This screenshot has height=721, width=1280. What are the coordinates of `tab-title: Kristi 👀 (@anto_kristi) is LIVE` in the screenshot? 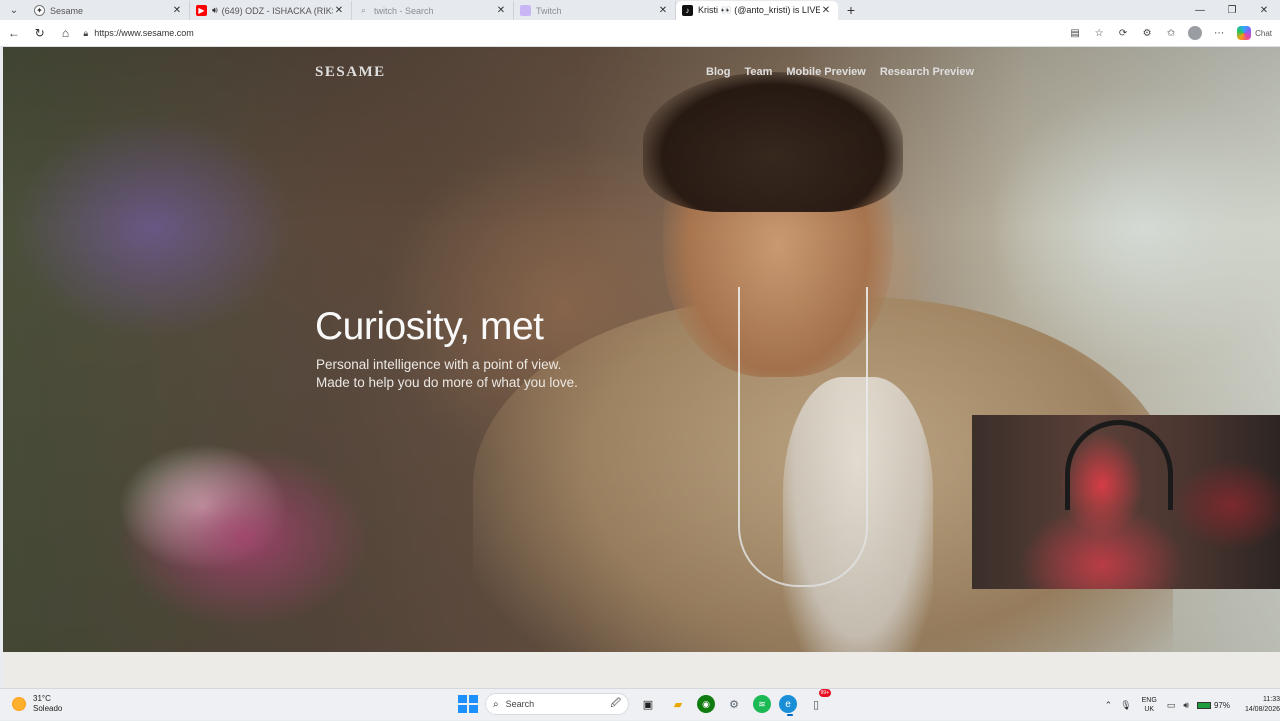 It's located at (759, 10).